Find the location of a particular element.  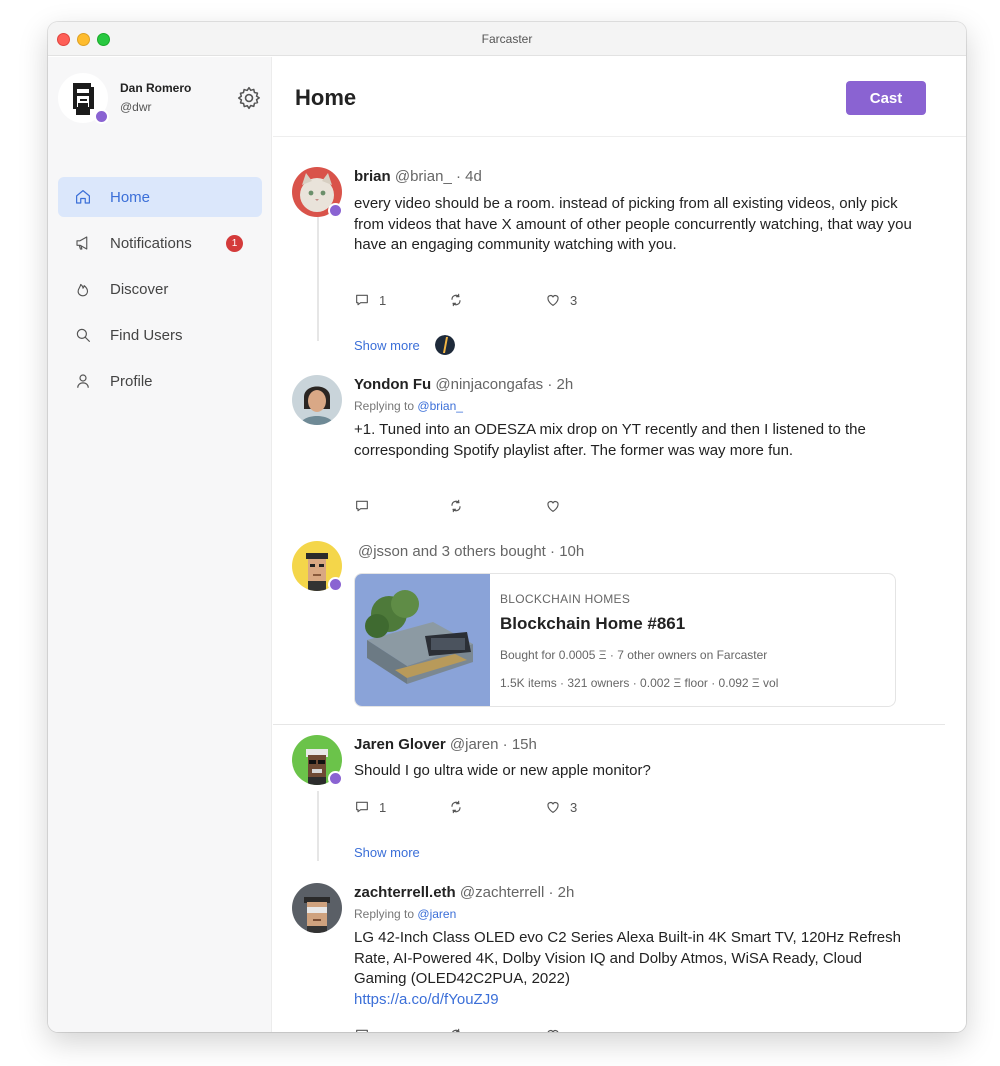

home-icon is located at coordinates (83, 197).